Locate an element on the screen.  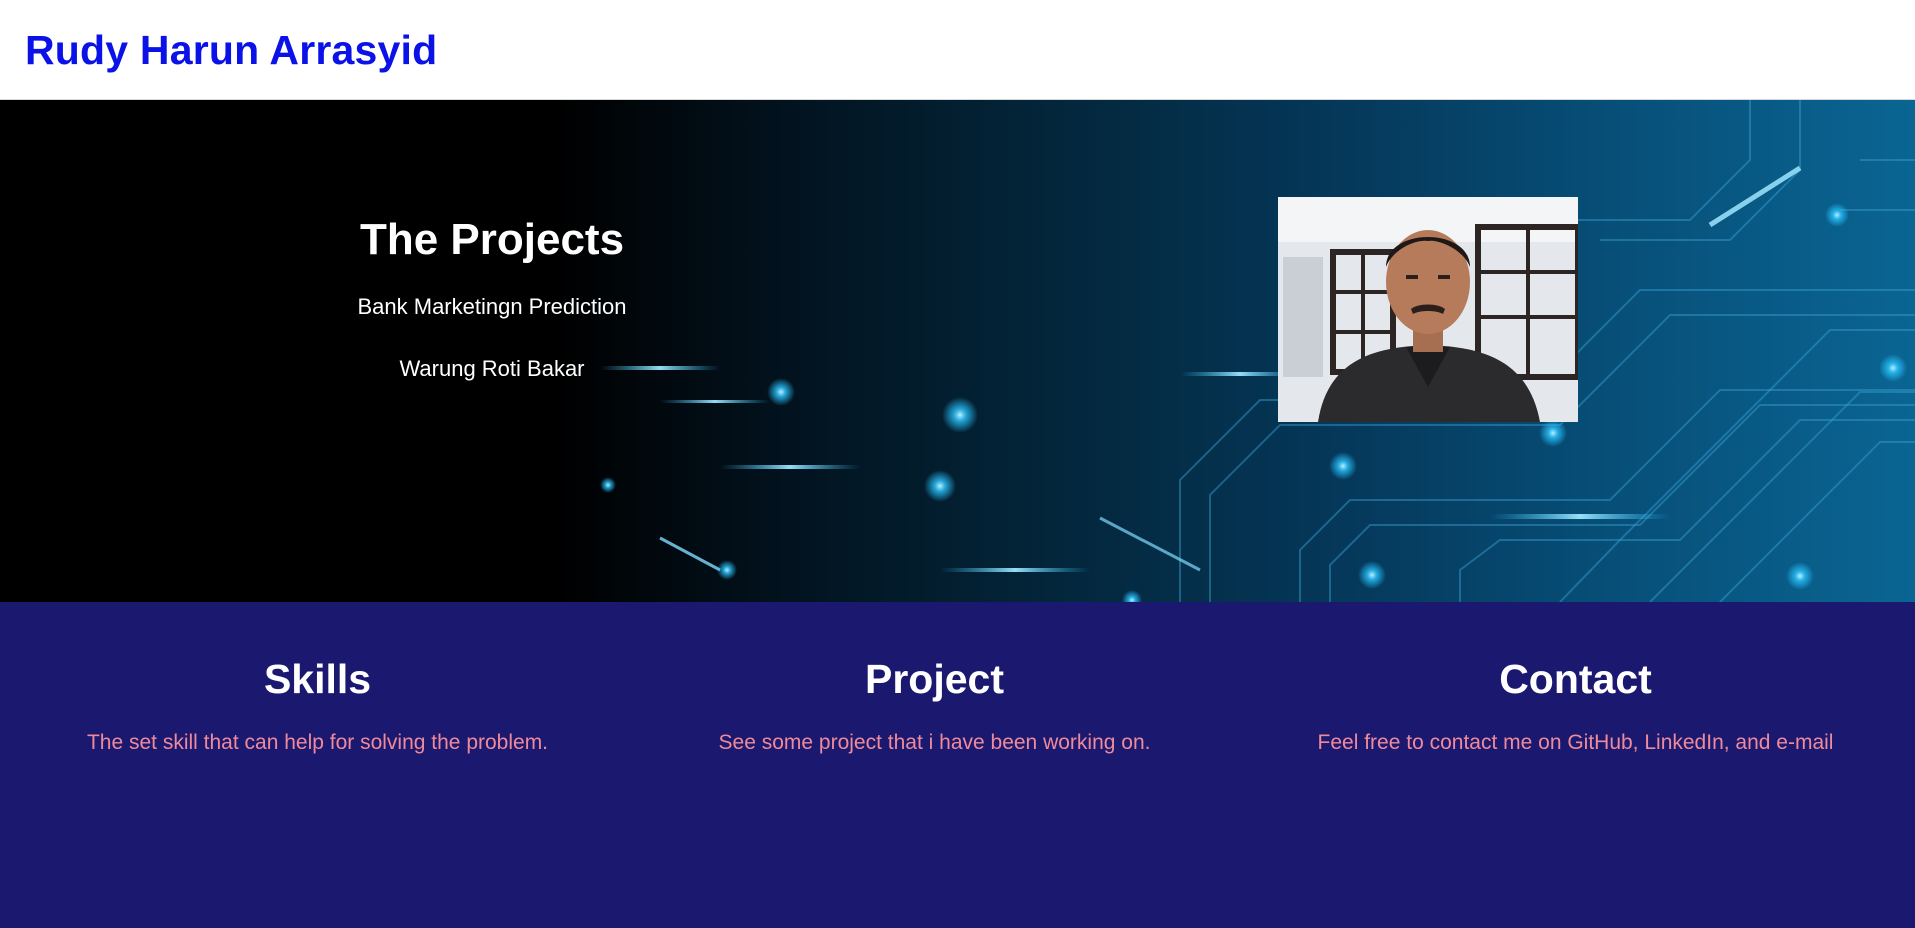
skills-heading: Skills is located at coordinates (317, 679).